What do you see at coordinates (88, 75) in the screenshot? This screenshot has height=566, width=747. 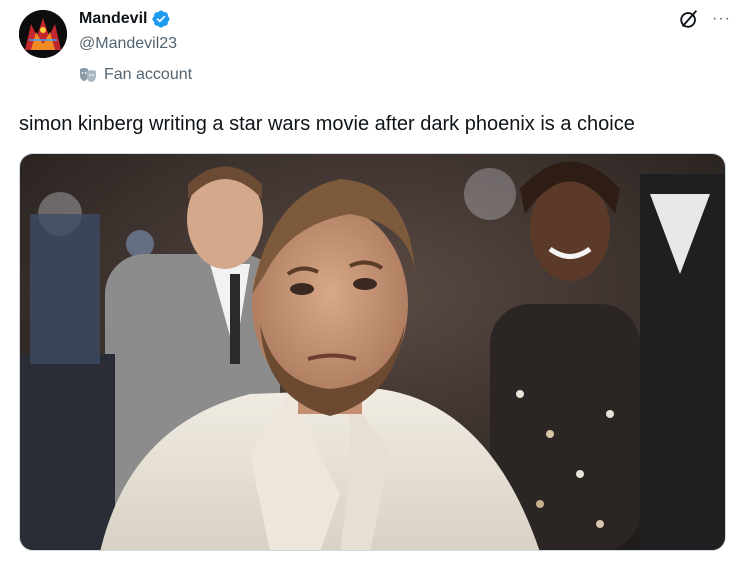 I see `masks-icon` at bounding box center [88, 75].